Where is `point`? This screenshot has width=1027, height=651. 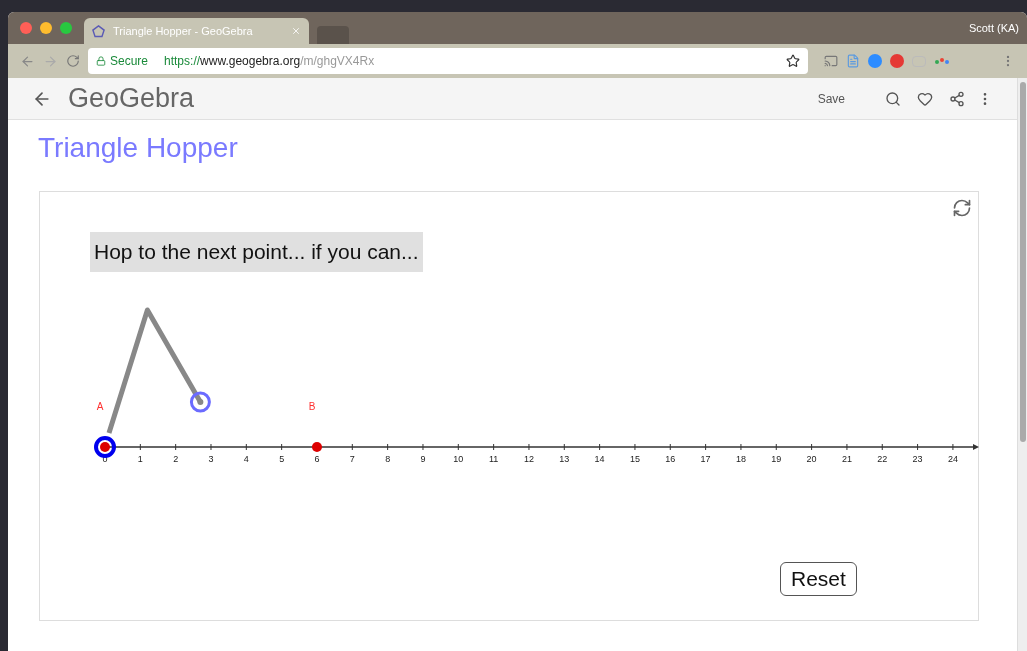
point is located at coordinates (317, 447).